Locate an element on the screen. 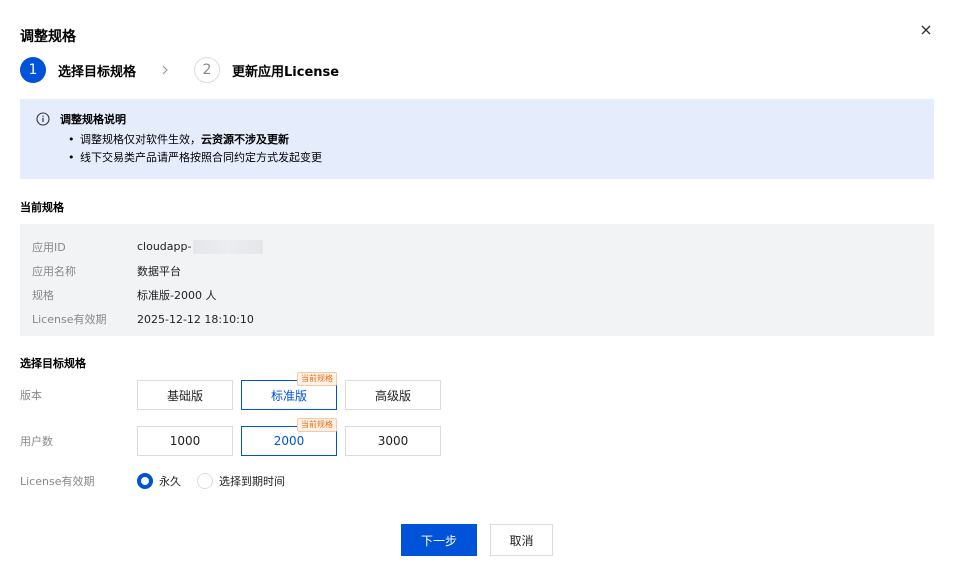 This screenshot has height=580, width=956. license-row: License有效期 永久 选择到期时间 is located at coordinates (160, 481).